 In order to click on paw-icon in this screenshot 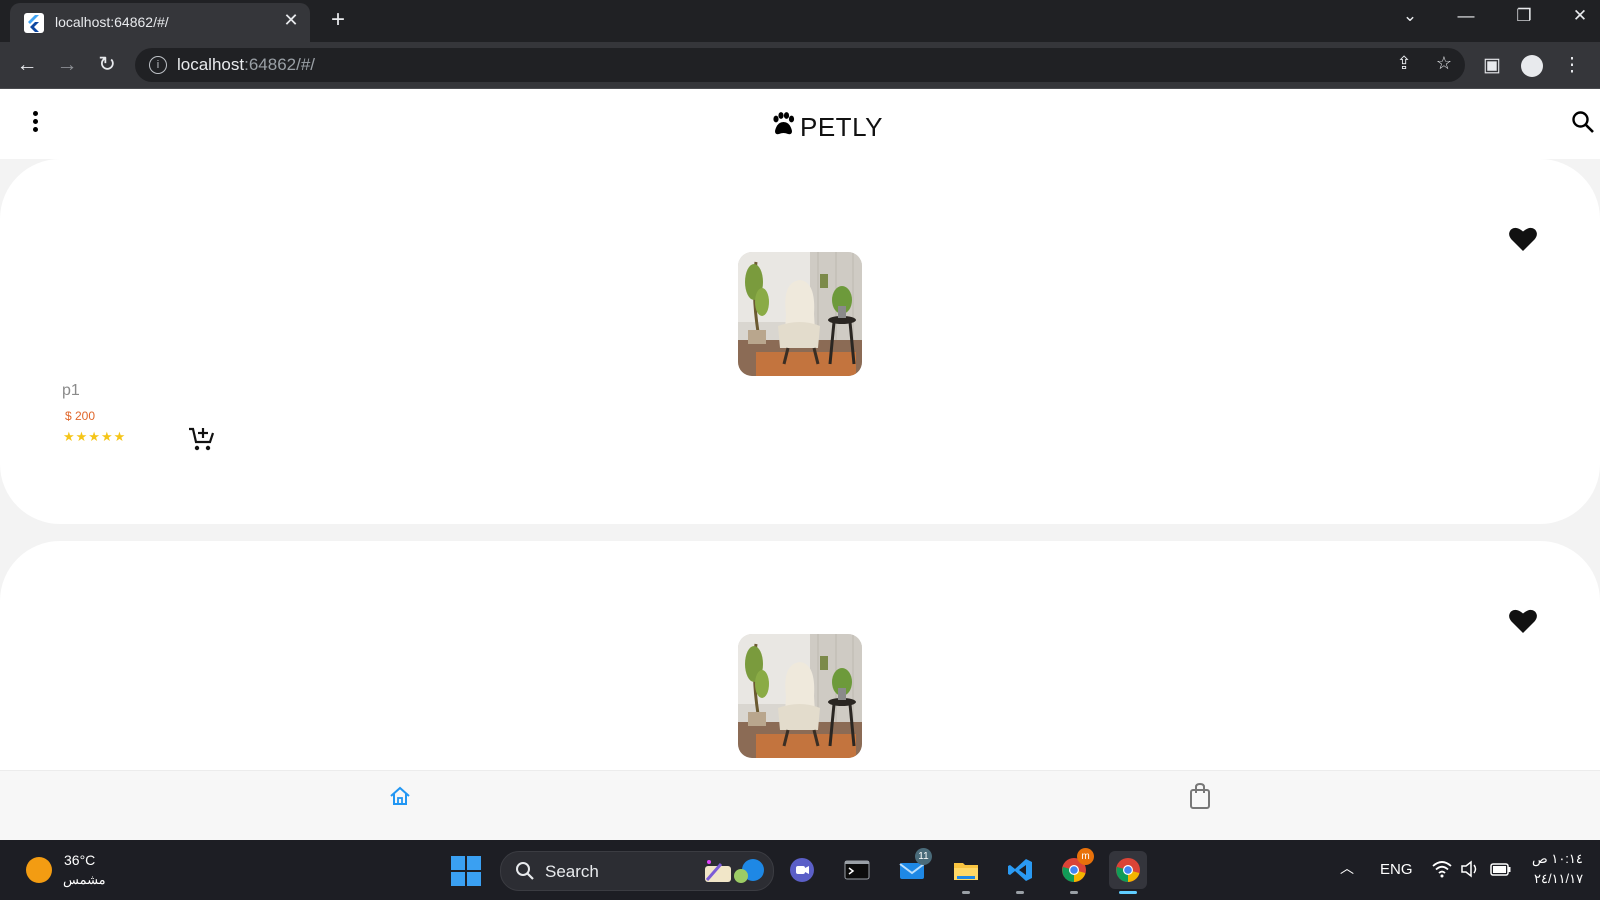, I will do `click(784, 123)`.